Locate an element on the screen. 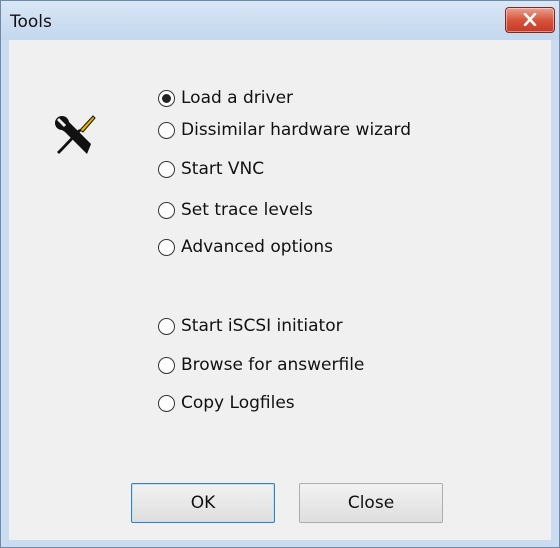  radio-selected-dot is located at coordinates (166, 98).